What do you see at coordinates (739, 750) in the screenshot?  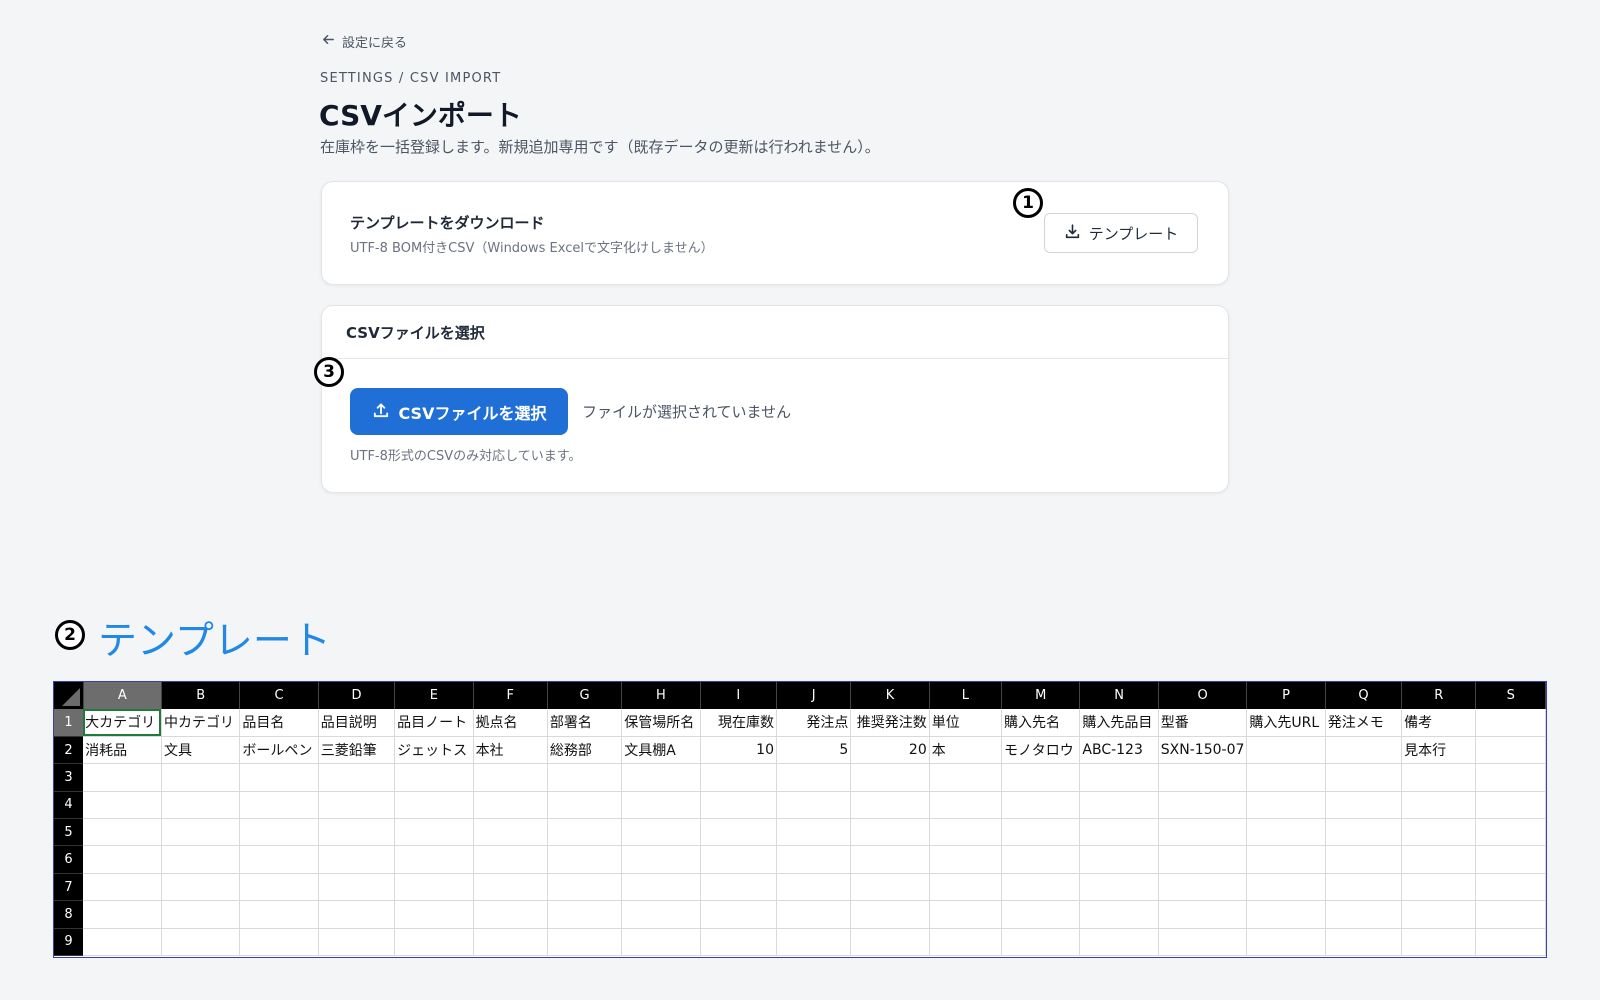 I see `sheet-cell: 10` at bounding box center [739, 750].